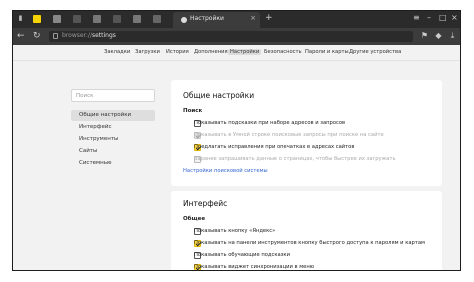  I want to click on close-window-icon: ×, so click(454, 17).